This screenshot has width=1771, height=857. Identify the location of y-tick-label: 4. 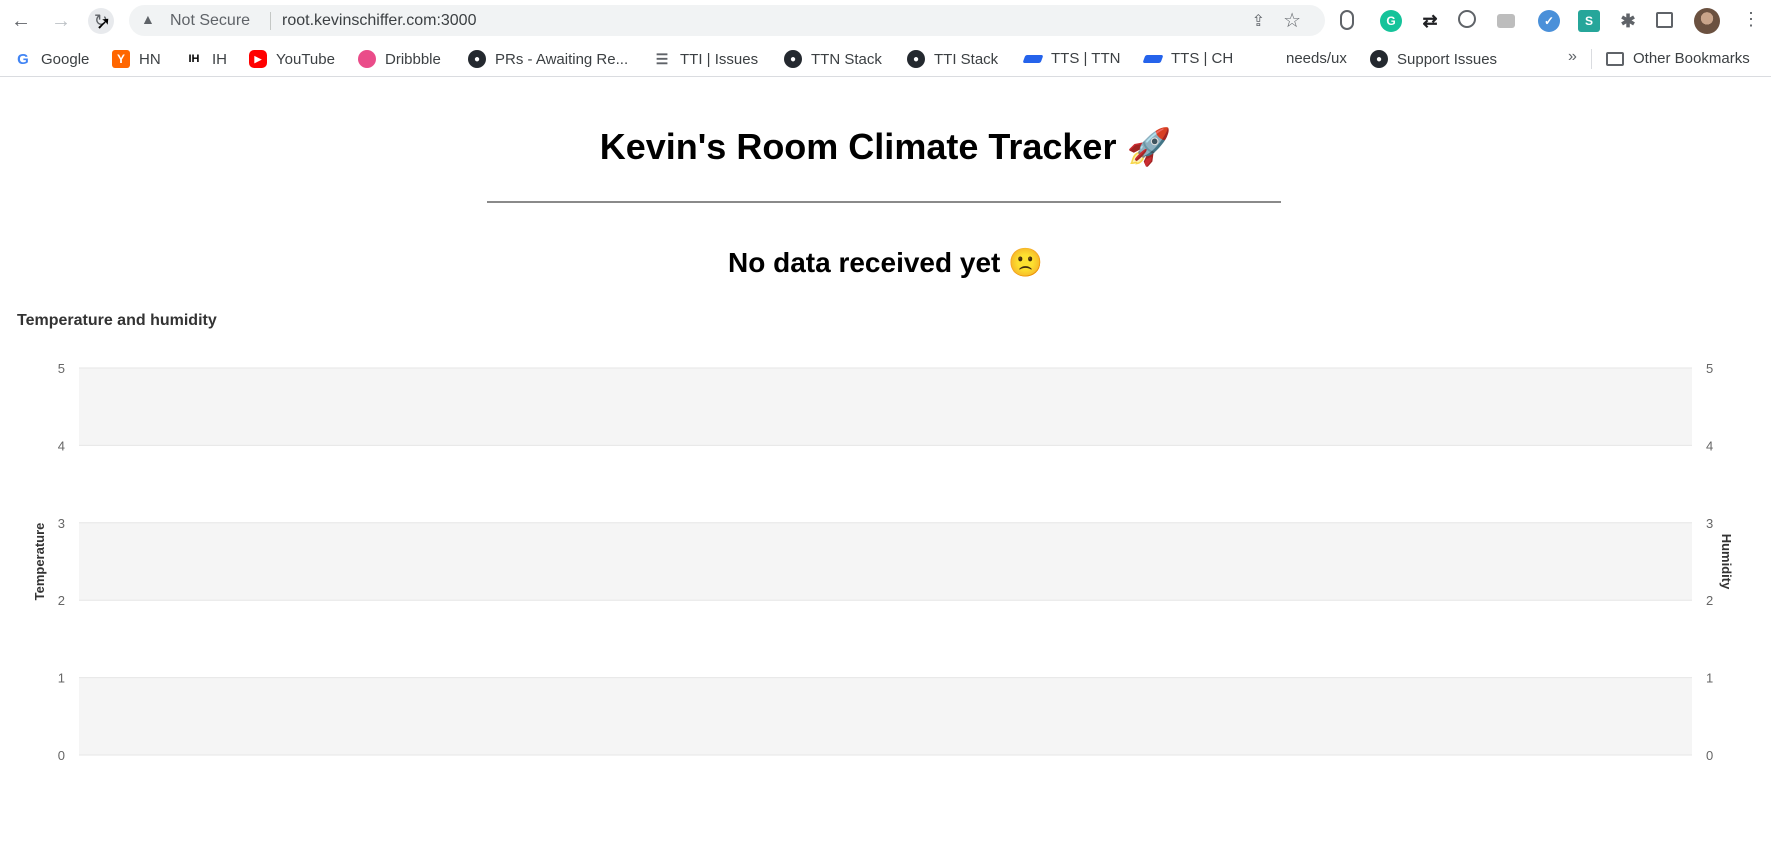
(61, 445).